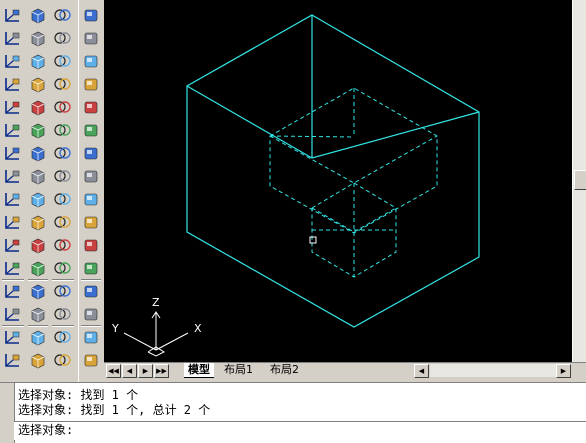 The image size is (586, 443). What do you see at coordinates (12, 38) in the screenshot?
I see `ucs-world-icon` at bounding box center [12, 38].